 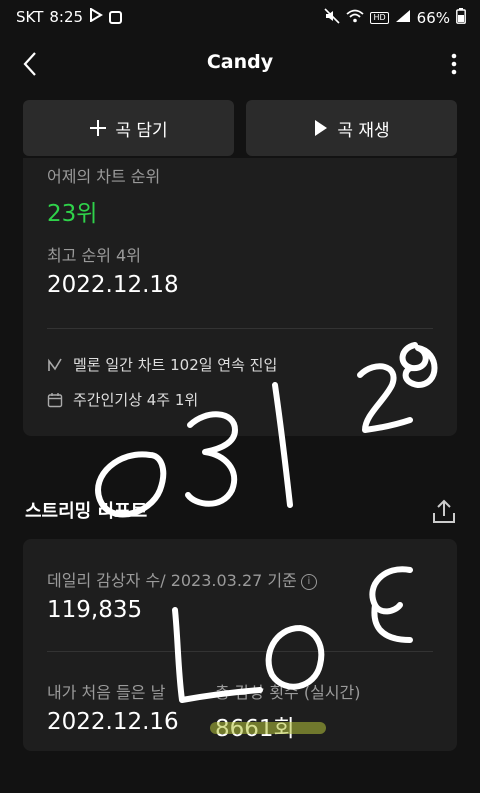 I want to click on signal-icon, so click(x=403, y=18).